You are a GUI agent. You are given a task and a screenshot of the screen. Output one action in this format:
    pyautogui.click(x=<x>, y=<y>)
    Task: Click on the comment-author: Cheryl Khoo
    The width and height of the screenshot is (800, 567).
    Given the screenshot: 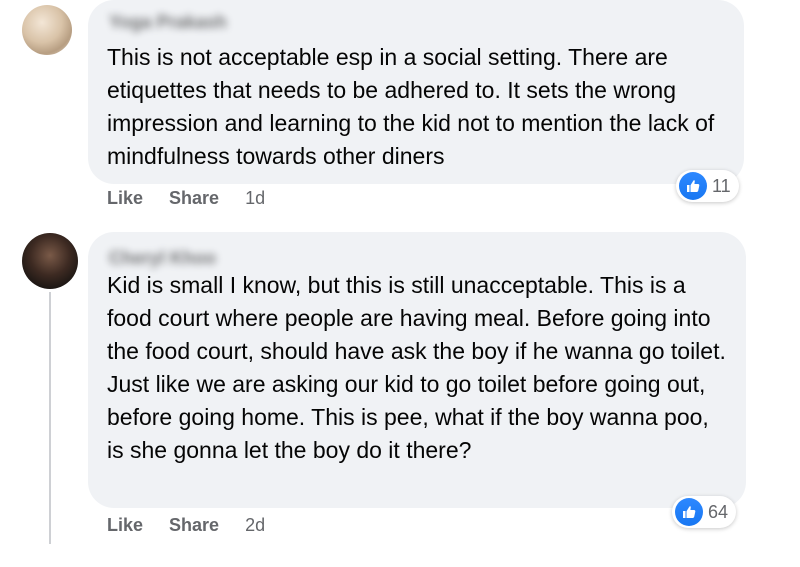 What is the action you would take?
    pyautogui.click(x=162, y=258)
    